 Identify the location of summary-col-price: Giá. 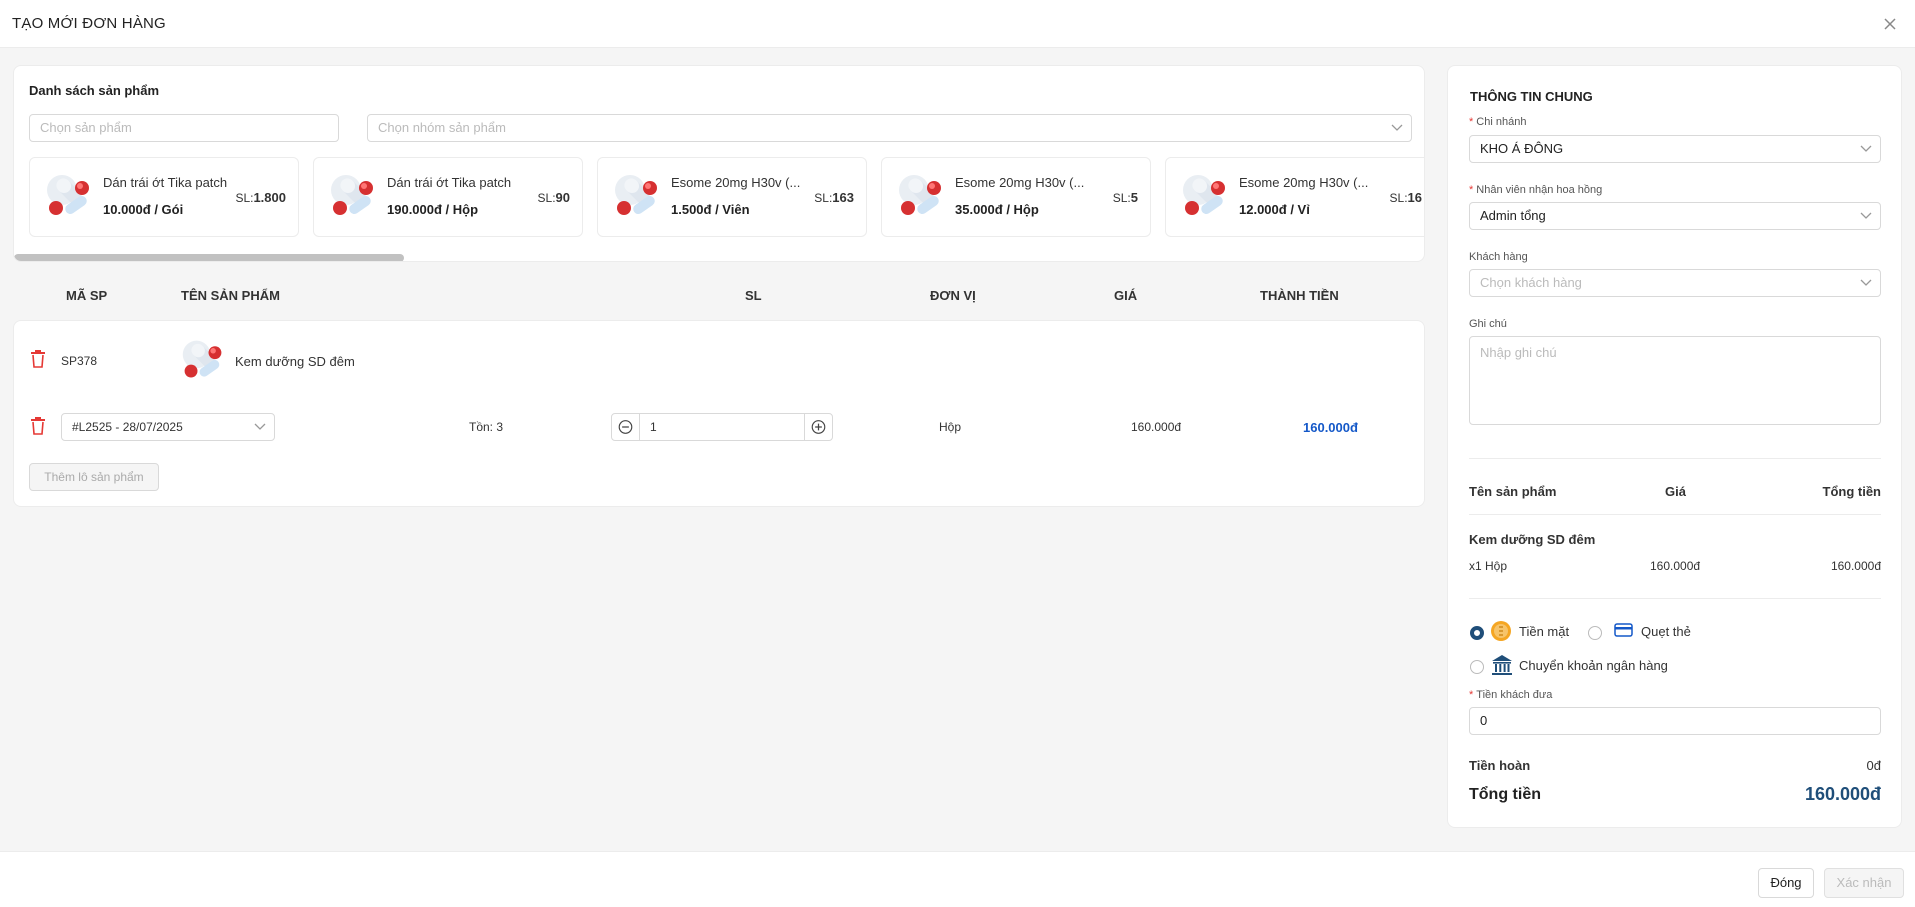
(1675, 491).